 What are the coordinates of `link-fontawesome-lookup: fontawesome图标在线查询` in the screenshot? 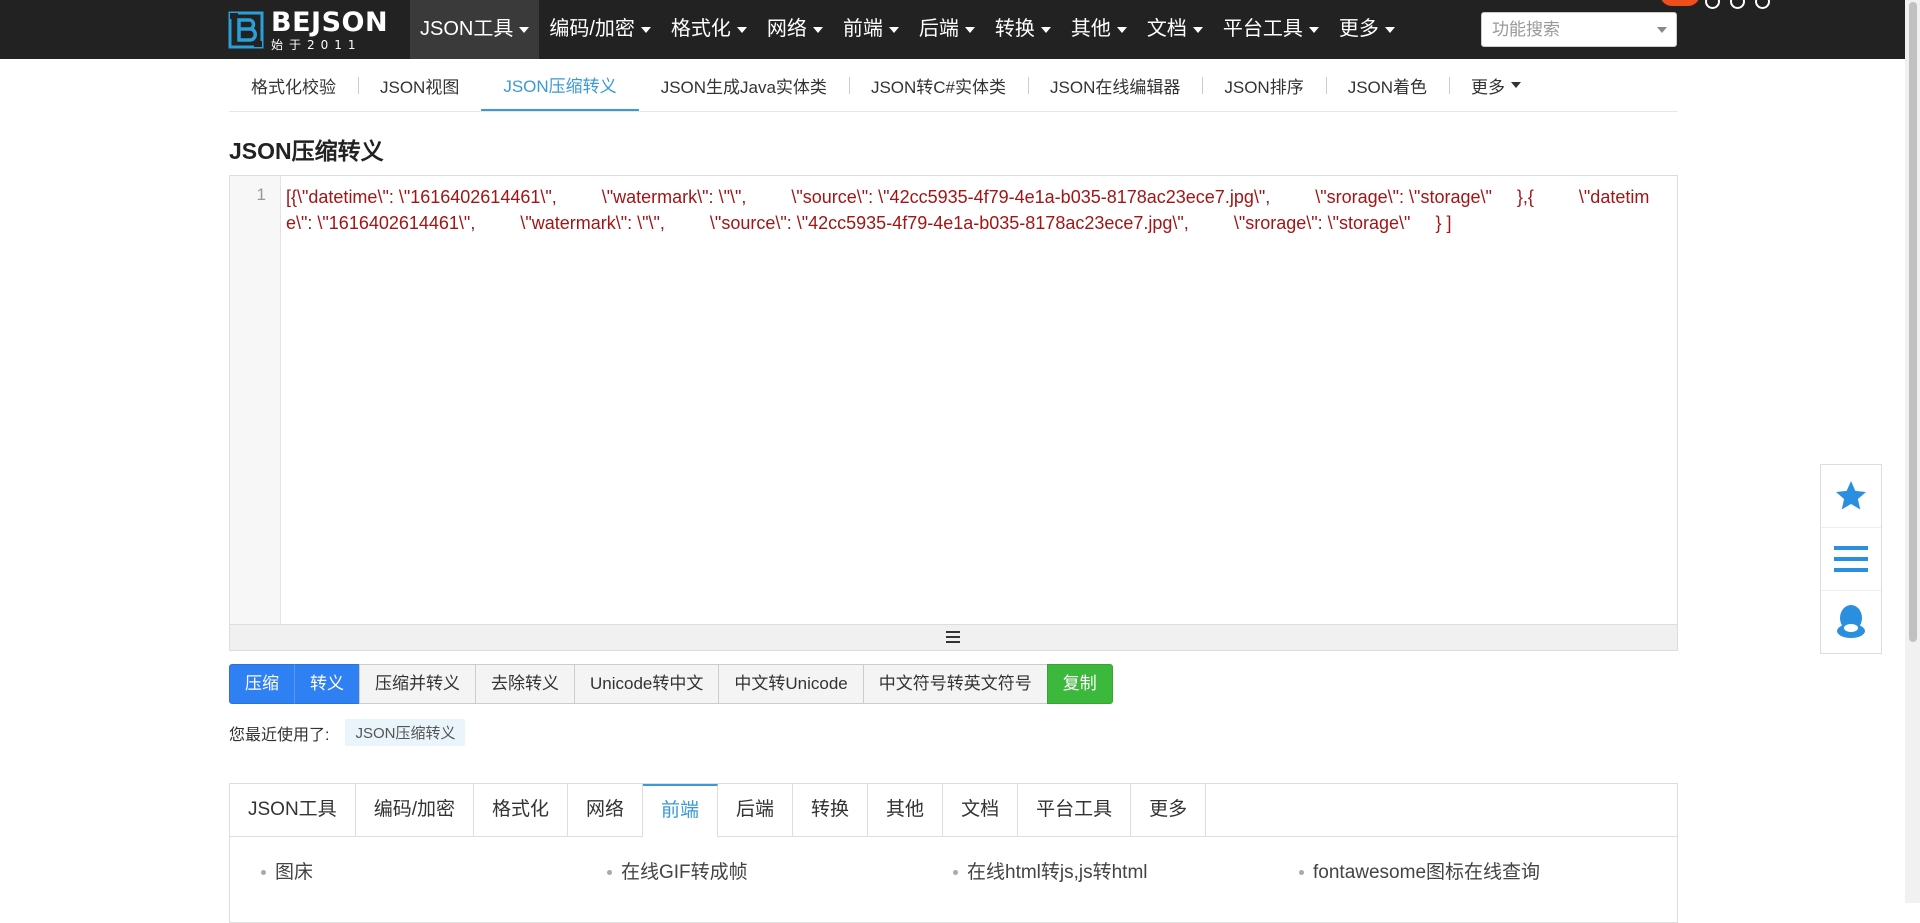 It's located at (1419, 870).